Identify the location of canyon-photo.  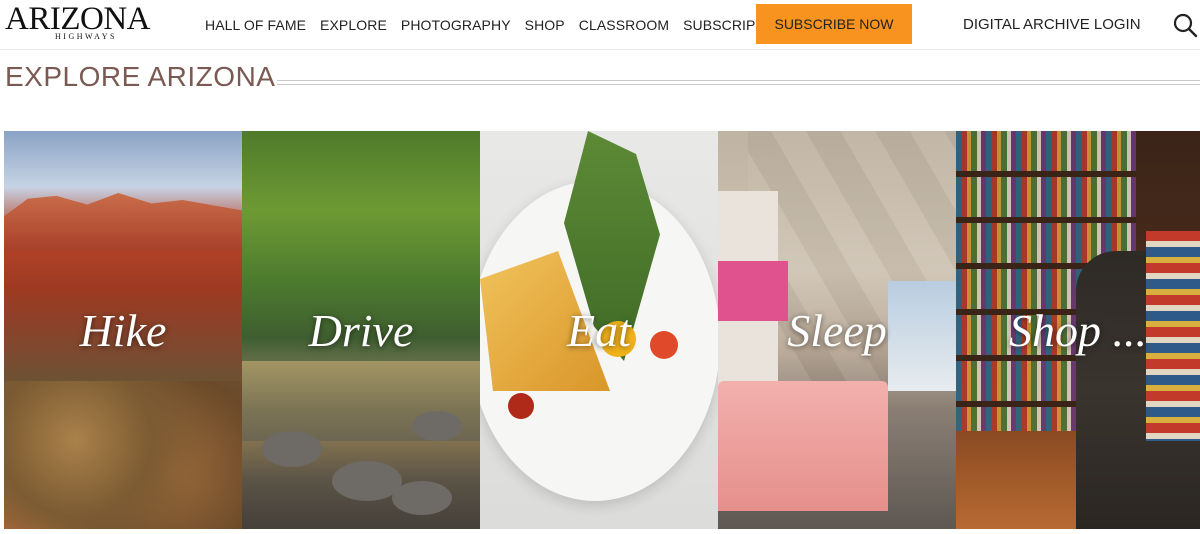
(123, 222).